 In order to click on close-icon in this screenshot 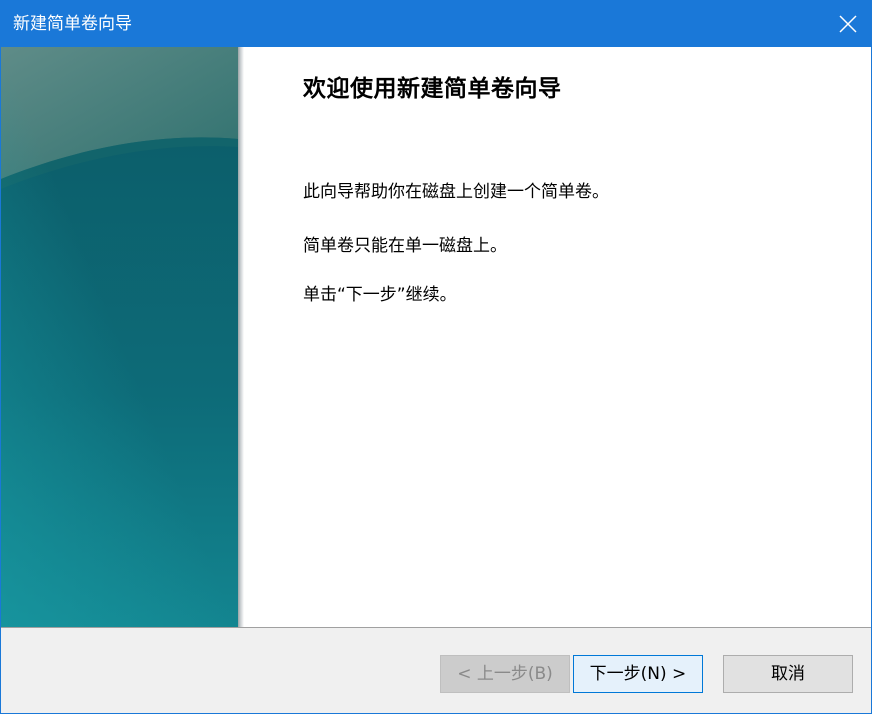, I will do `click(848, 24)`.